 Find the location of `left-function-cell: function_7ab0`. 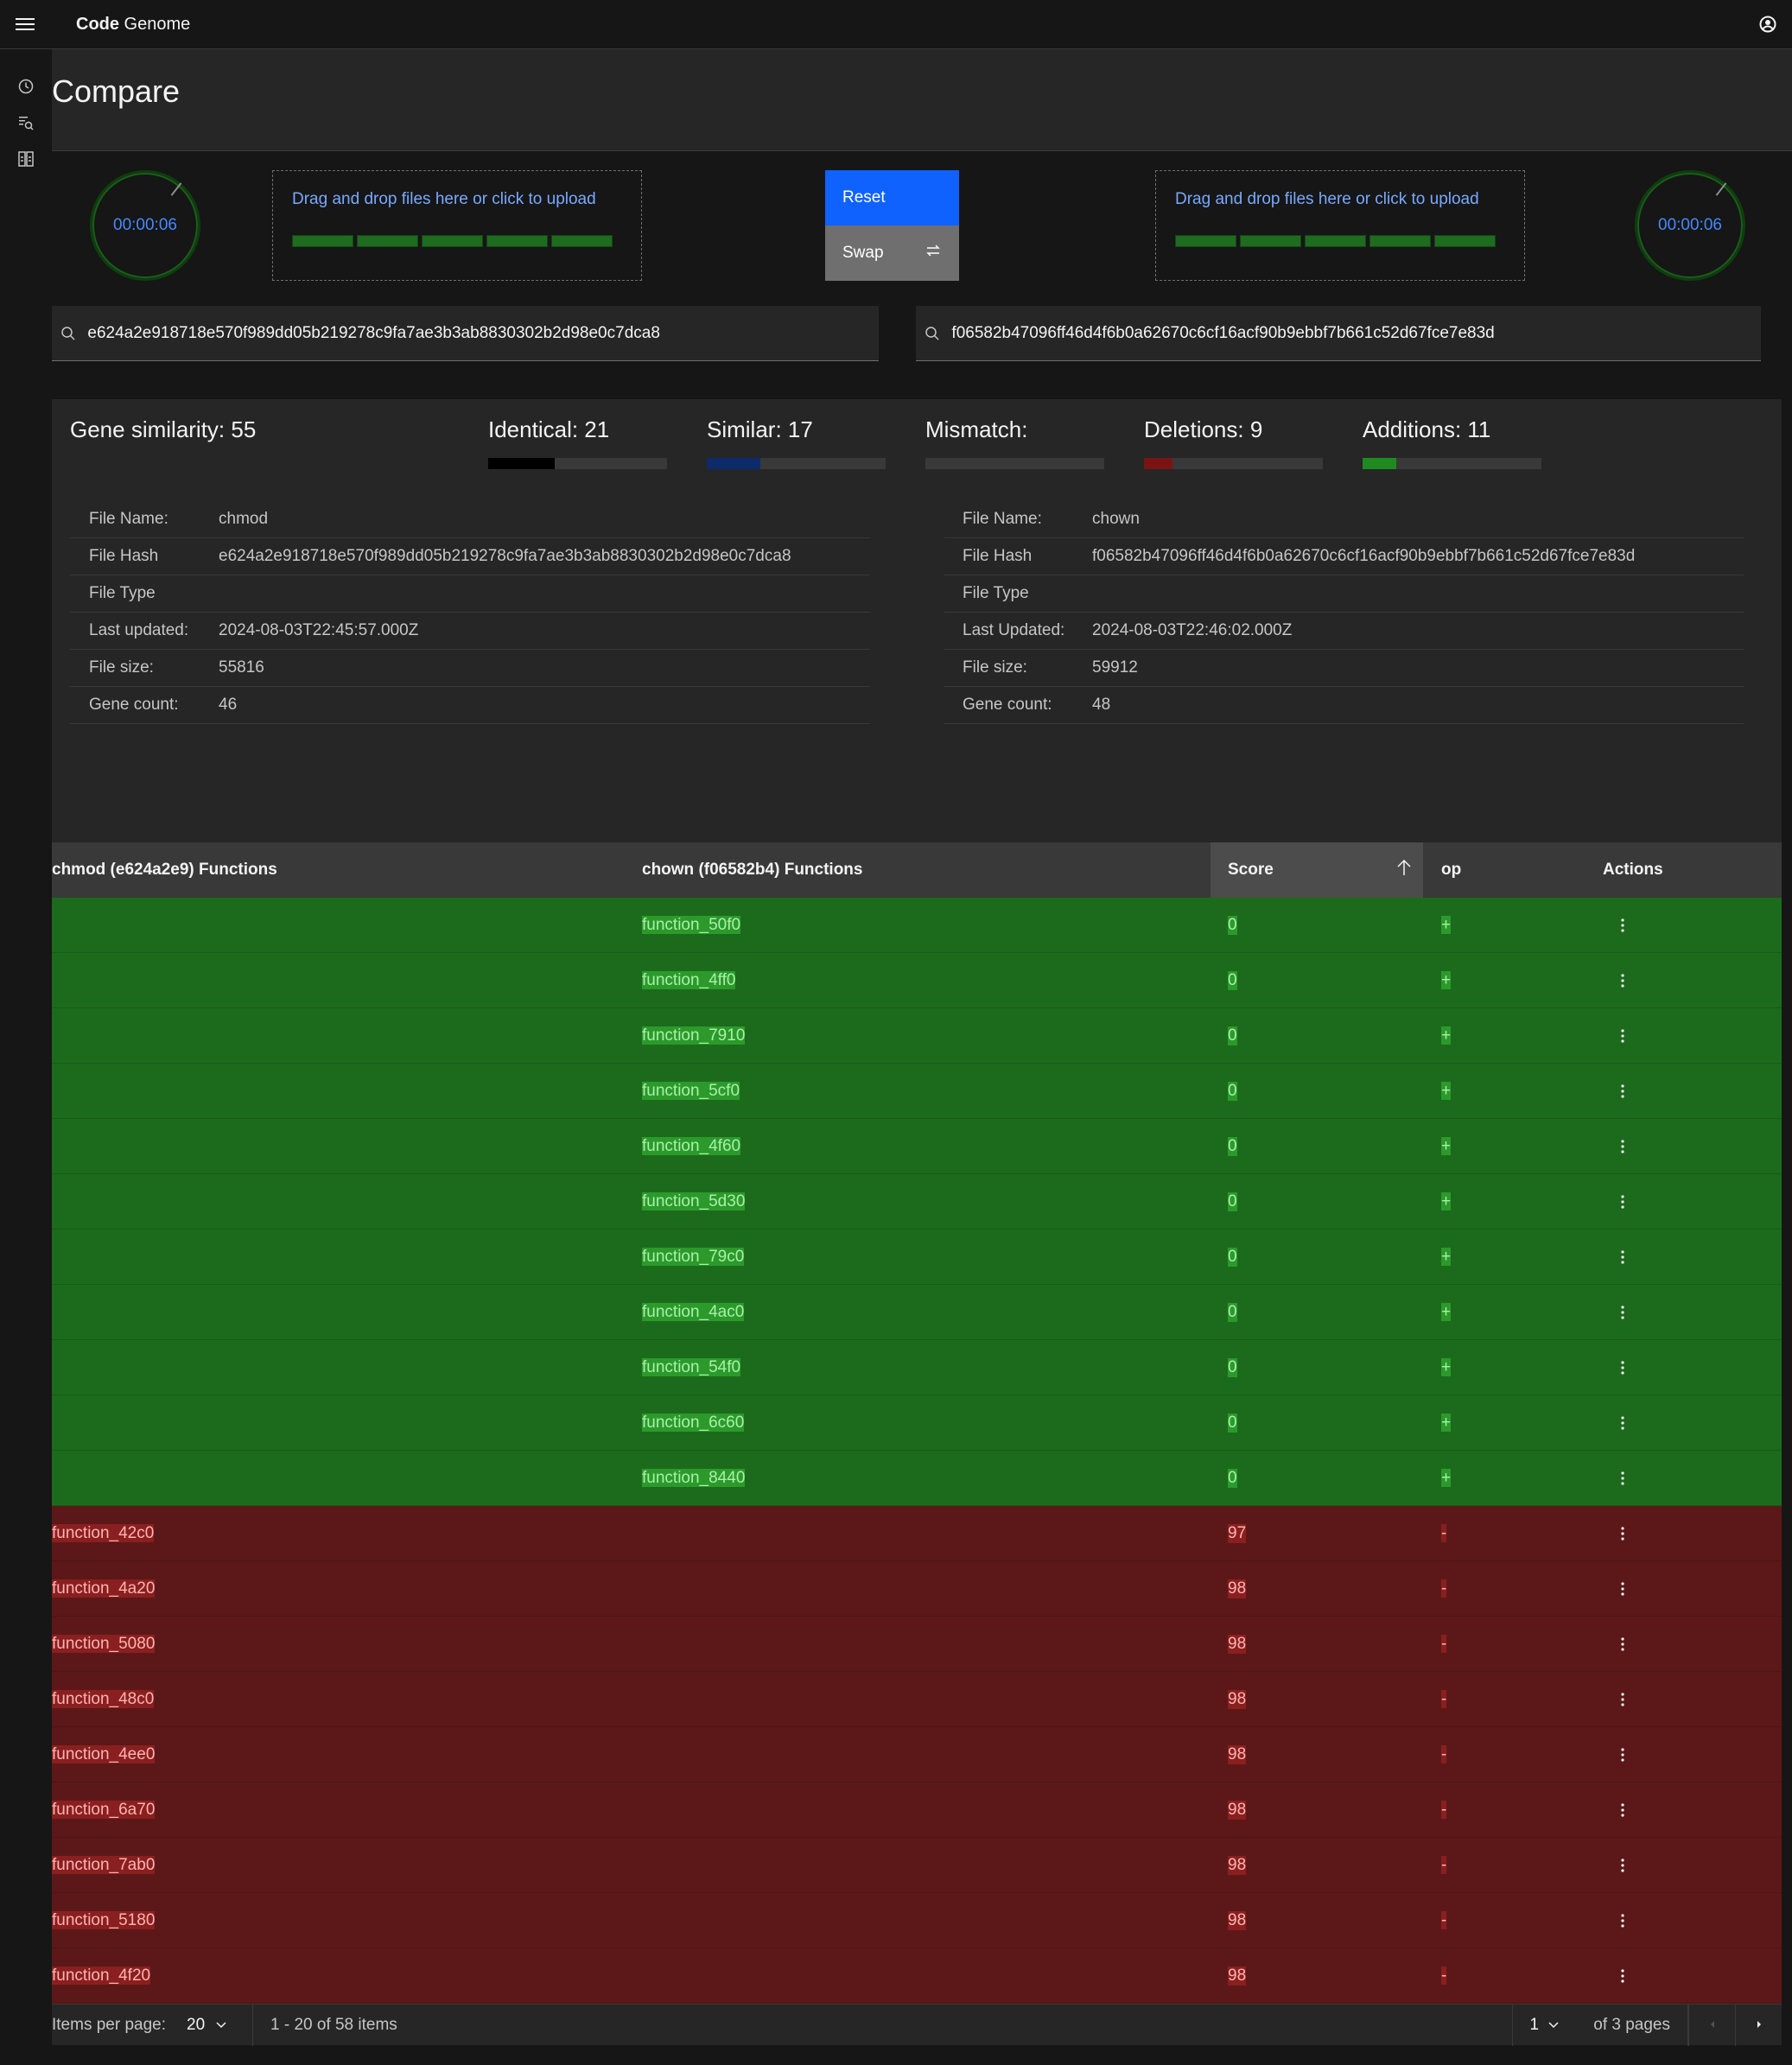

left-function-cell: function_7ab0 is located at coordinates (347, 1865).